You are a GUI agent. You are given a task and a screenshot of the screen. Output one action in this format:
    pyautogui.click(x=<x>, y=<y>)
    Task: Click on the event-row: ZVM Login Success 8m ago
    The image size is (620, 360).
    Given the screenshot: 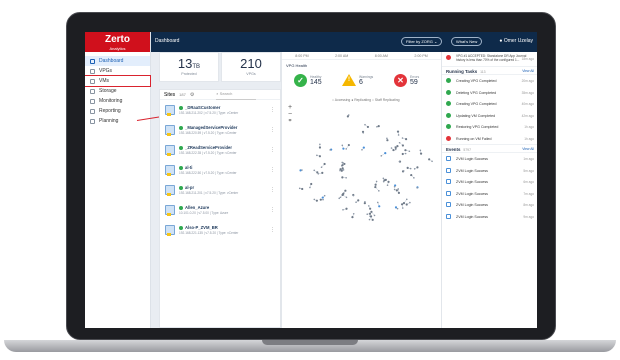 What is the action you would take?
    pyautogui.click(x=489, y=205)
    